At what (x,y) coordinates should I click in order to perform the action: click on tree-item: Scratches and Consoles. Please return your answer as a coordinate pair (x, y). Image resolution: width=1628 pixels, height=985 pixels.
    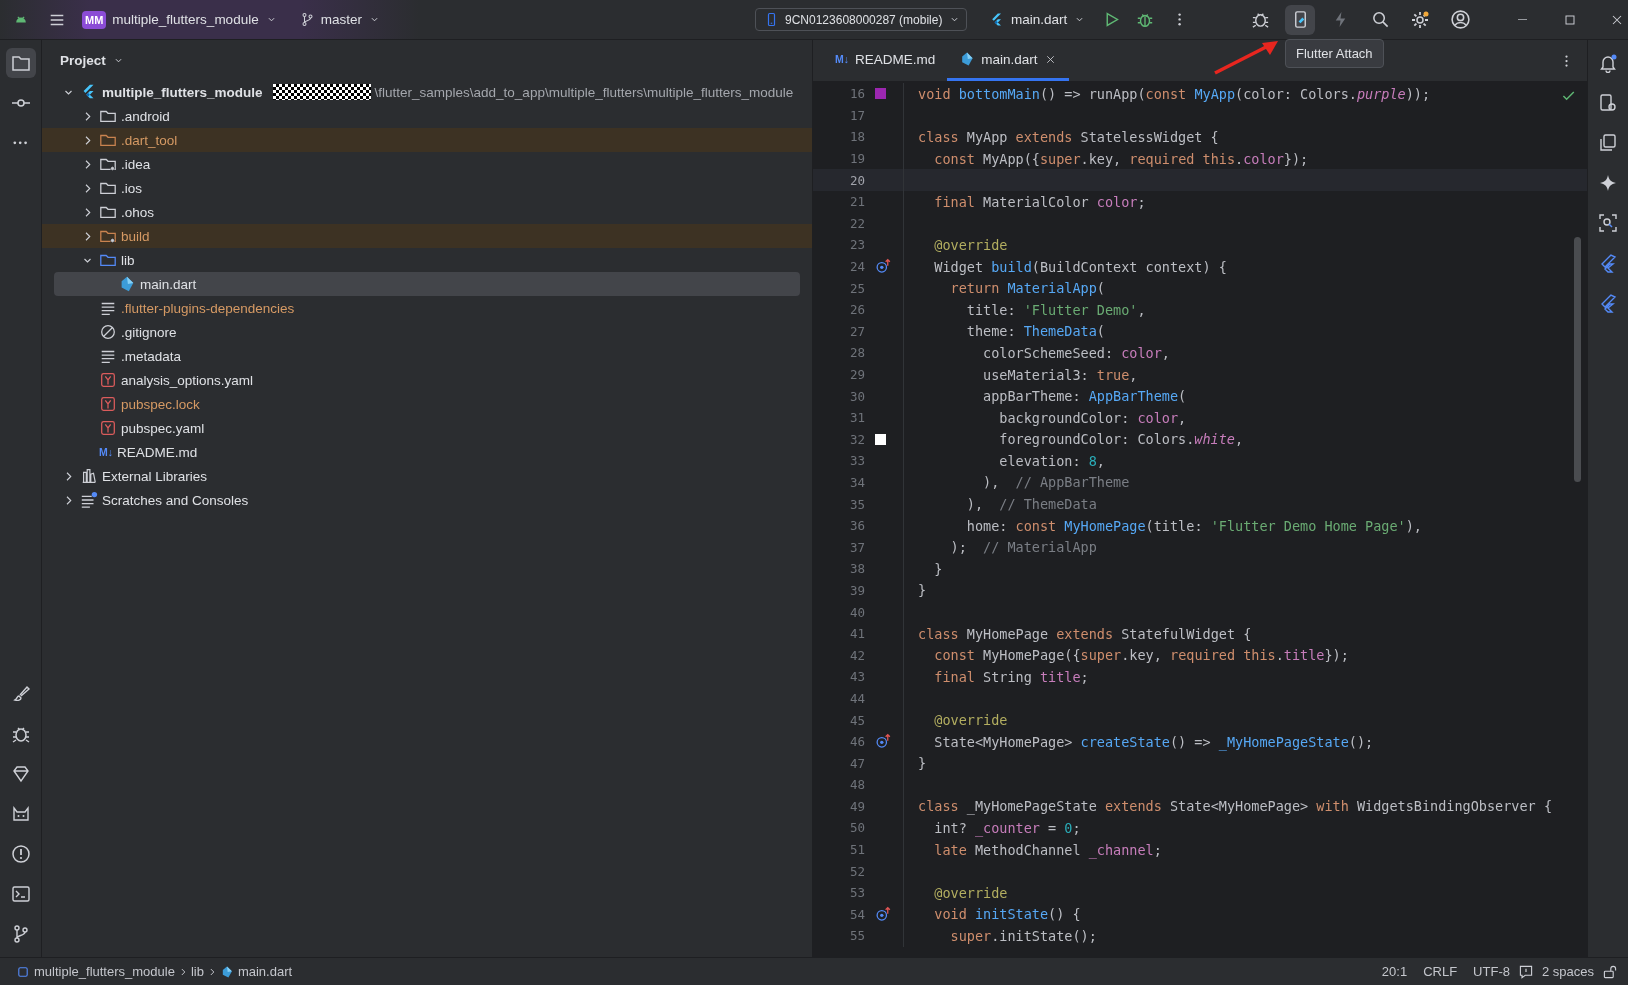
    Looking at the image, I should click on (427, 500).